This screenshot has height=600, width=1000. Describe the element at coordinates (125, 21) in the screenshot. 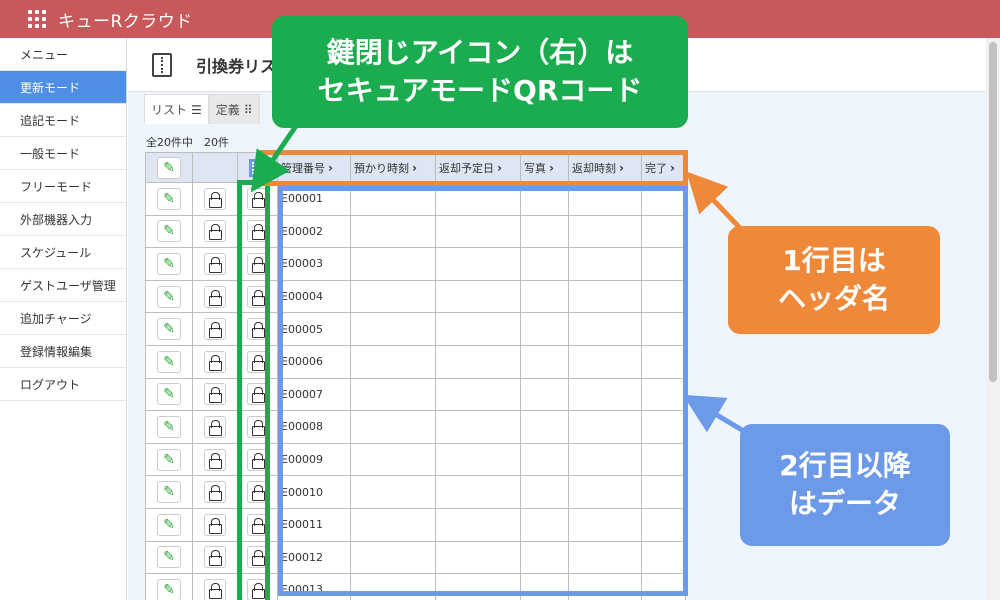

I see `app-title: キューRクラウド` at that location.